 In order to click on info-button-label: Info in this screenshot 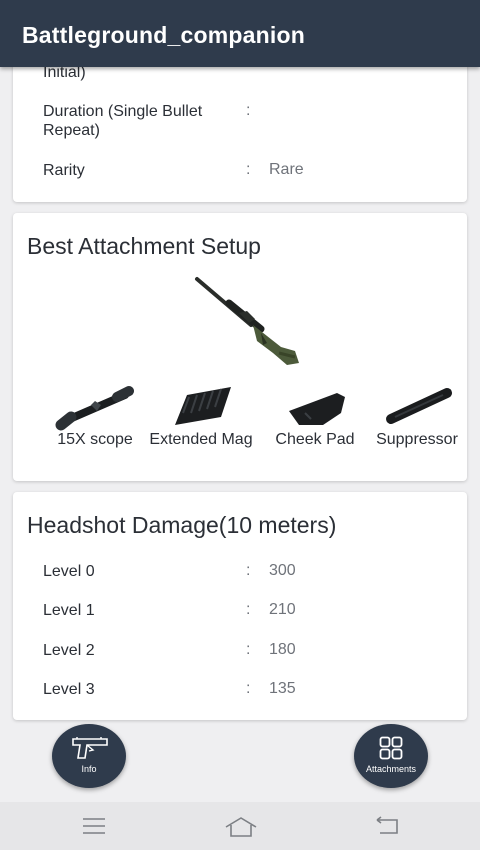, I will do `click(89, 769)`.